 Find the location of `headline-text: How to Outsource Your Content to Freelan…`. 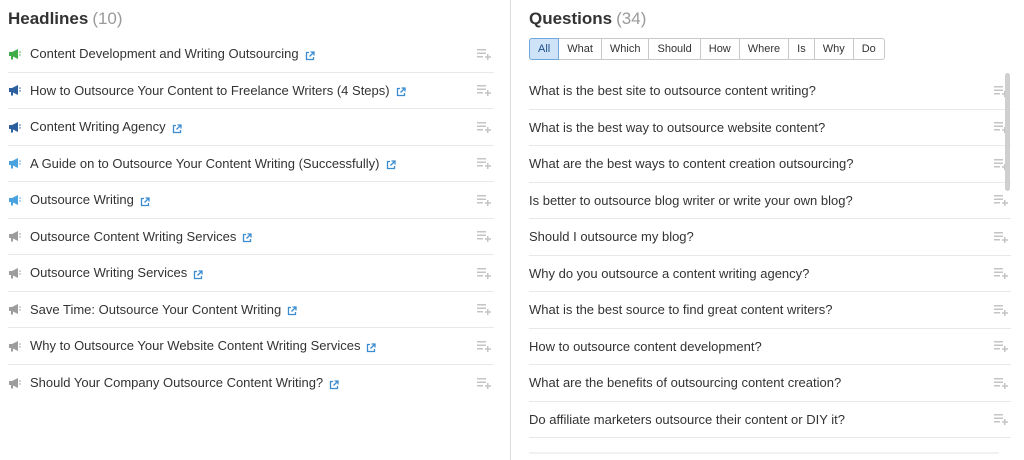

headline-text: How to Outsource Your Content to Freelan… is located at coordinates (210, 90).